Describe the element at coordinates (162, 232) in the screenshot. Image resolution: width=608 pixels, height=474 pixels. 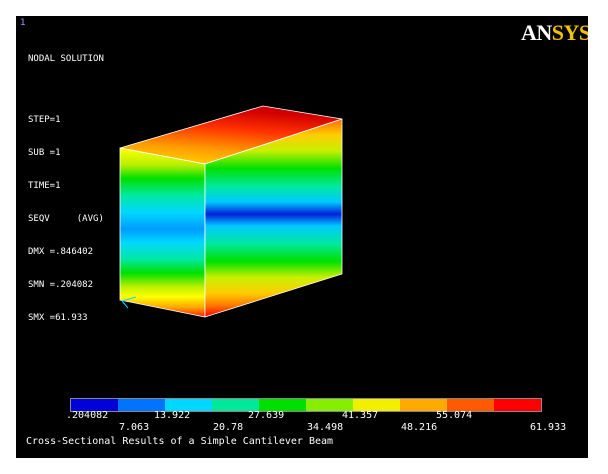
I see `beam-front-face` at that location.